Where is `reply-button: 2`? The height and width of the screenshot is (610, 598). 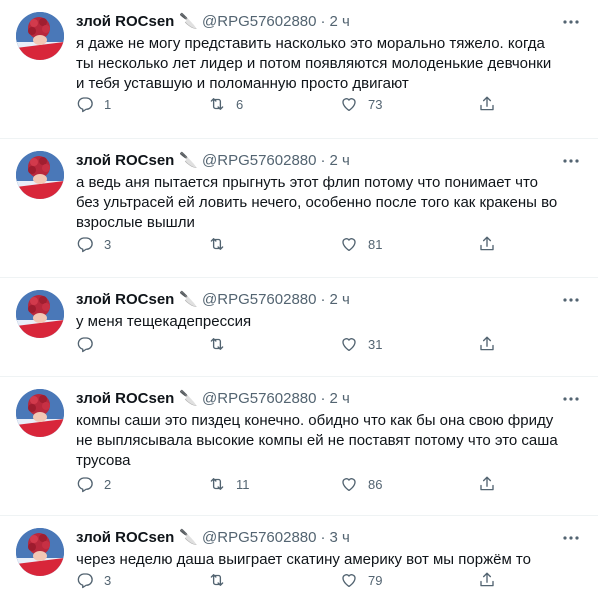 reply-button: 2 is located at coordinates (142, 484).